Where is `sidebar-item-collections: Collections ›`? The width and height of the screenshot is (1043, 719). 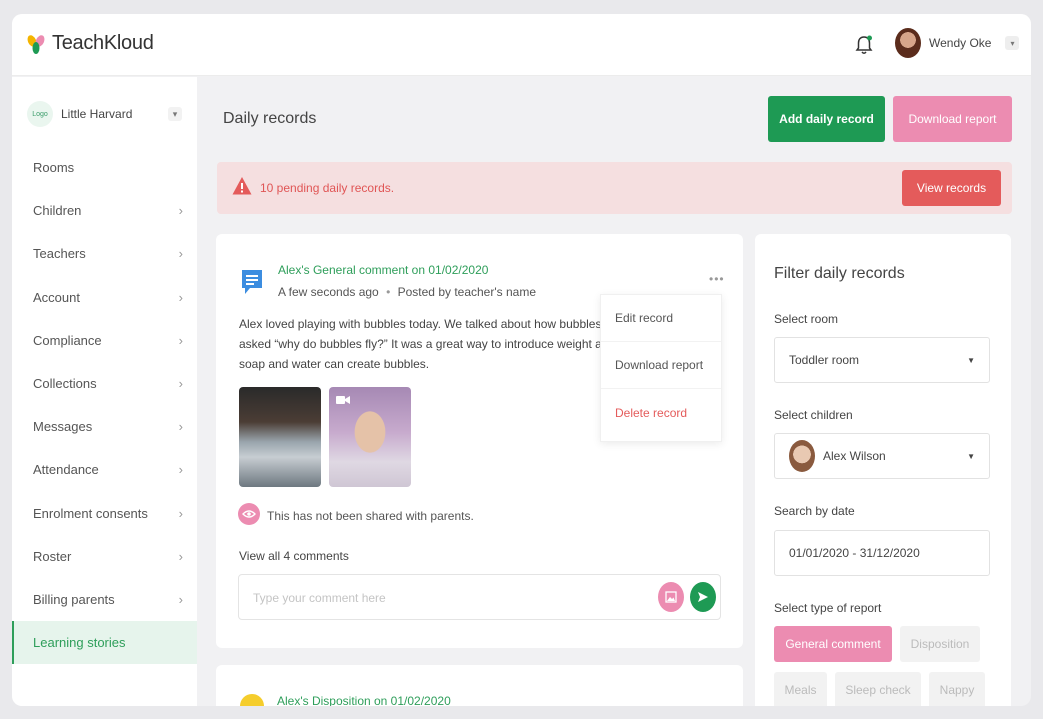 sidebar-item-collections: Collections › is located at coordinates (104, 383).